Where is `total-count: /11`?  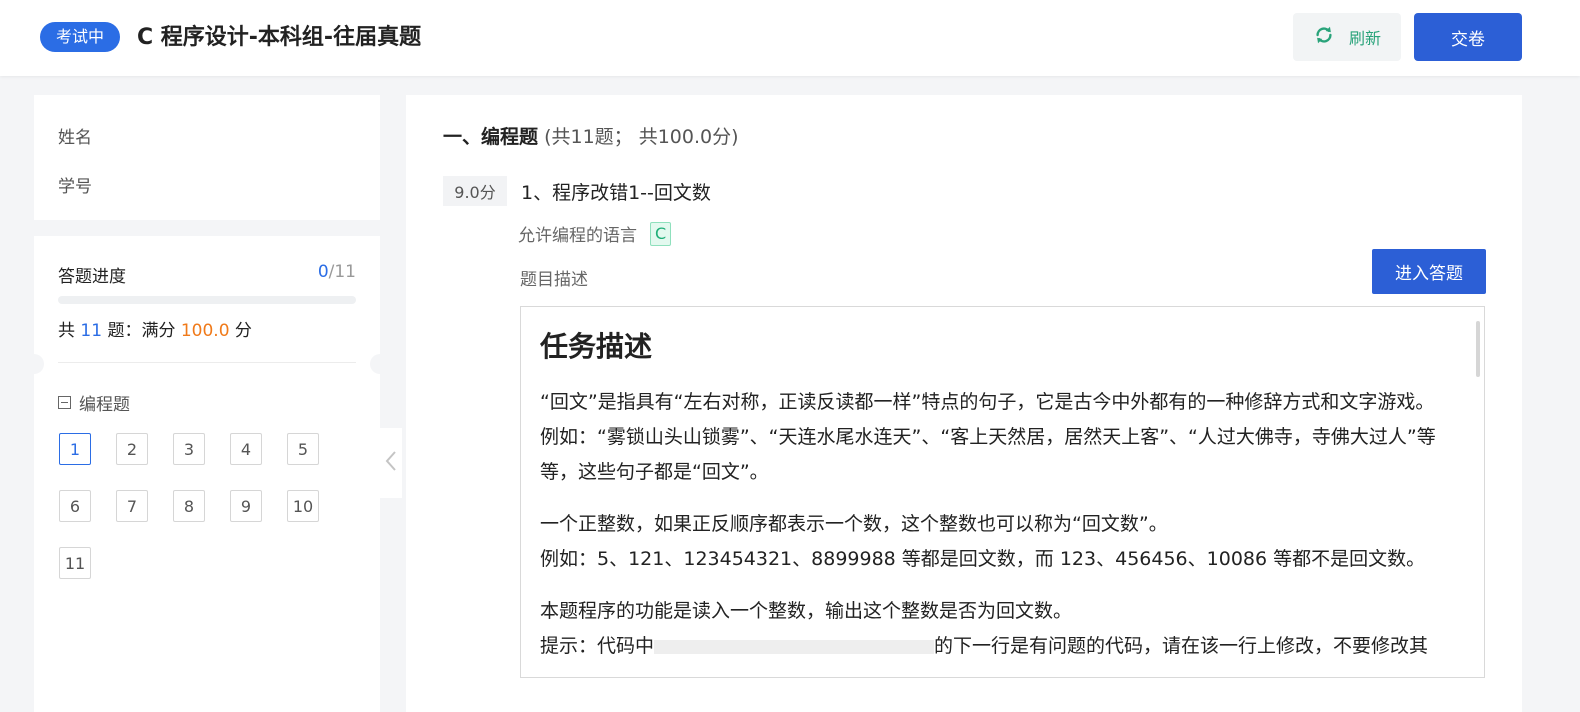
total-count: /11 is located at coordinates (342, 272).